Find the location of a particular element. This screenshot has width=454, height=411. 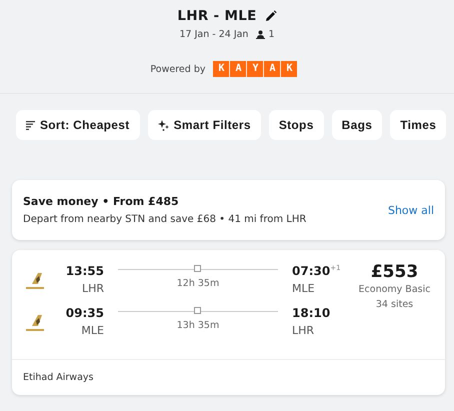

sort-icon is located at coordinates (30, 125).